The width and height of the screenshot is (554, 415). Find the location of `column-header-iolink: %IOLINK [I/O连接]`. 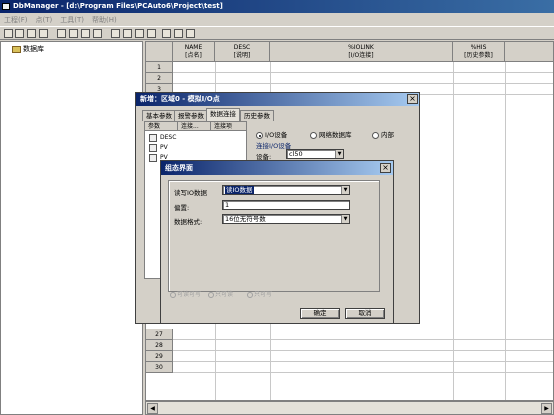

column-header-iolink: %IOLINK [I/O连接] is located at coordinates (361, 52).